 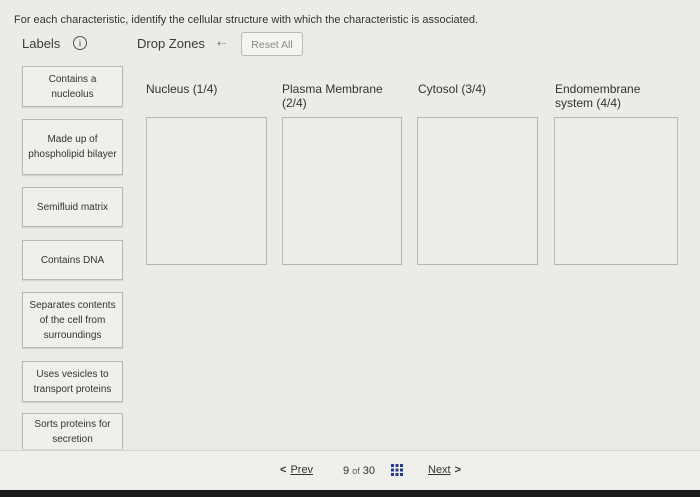 I want to click on label-card-semifluid-matrix: Semifluid matrix, so click(x=72, y=207).